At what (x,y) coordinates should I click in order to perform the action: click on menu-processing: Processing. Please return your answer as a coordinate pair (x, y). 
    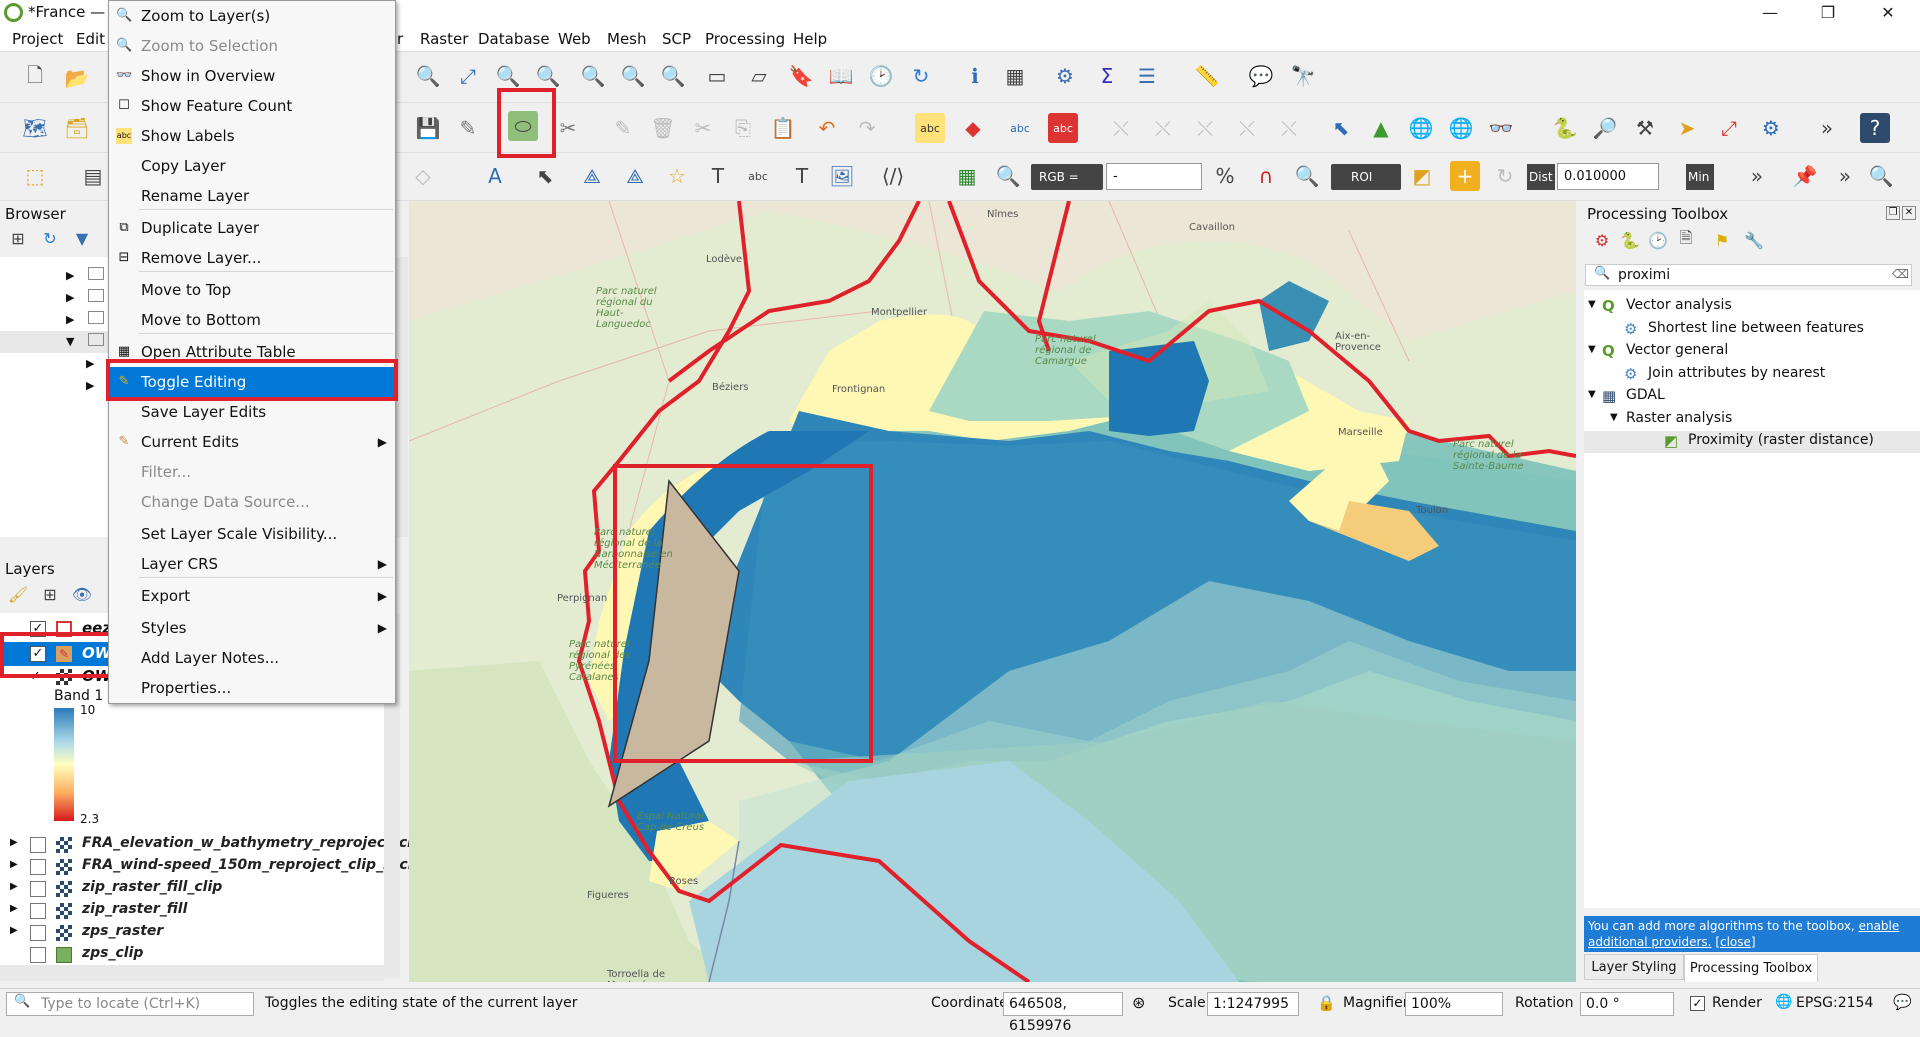
    Looking at the image, I should click on (745, 39).